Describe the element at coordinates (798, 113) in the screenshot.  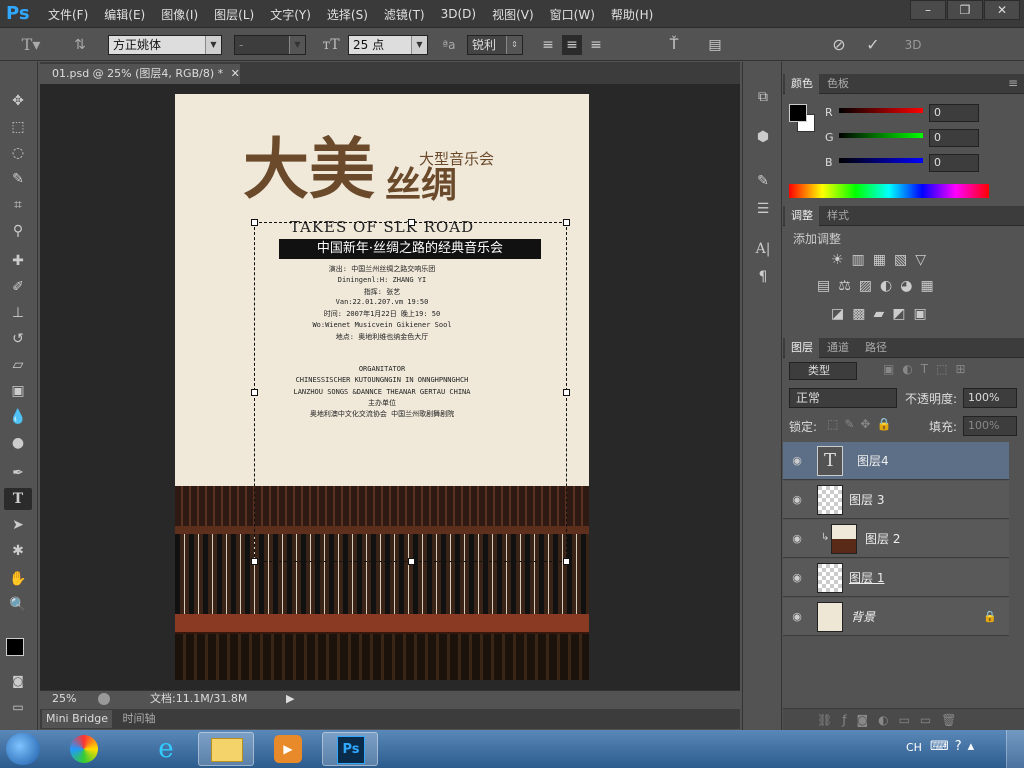
I see `color-fg-swatch` at that location.